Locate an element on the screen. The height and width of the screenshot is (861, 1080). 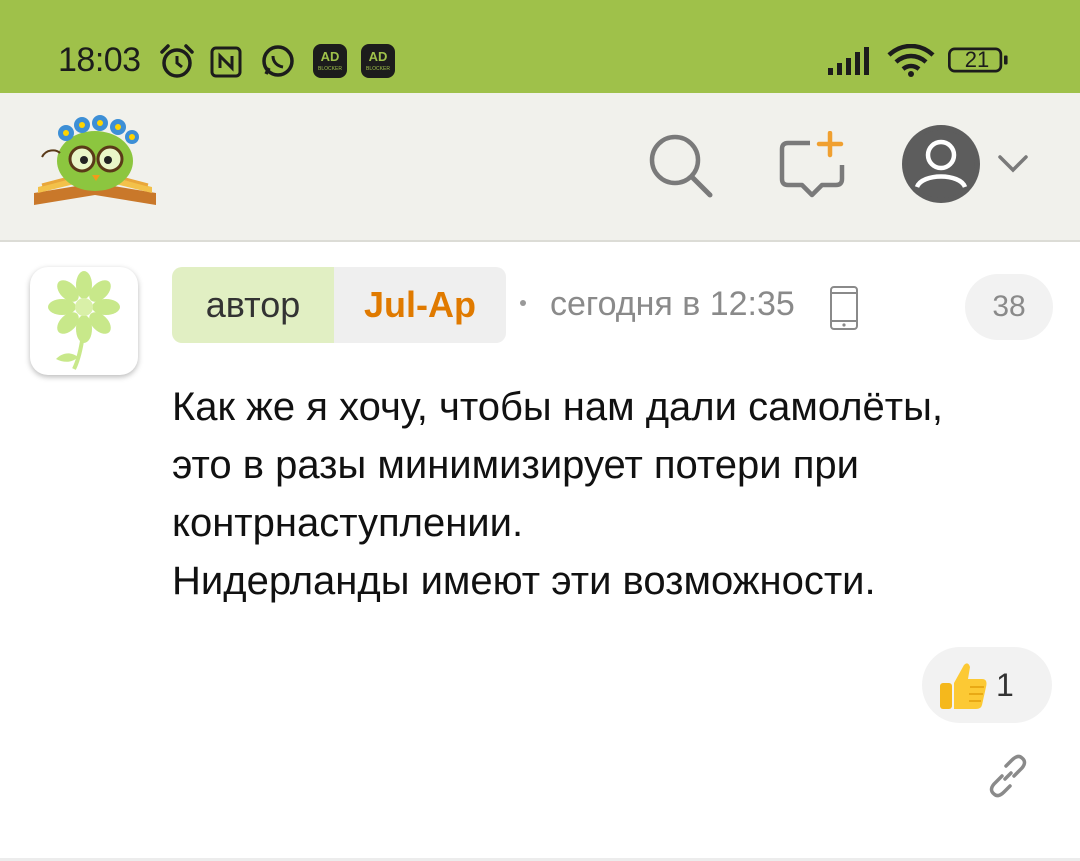
logo-owl-icon is located at coordinates (95, 162).